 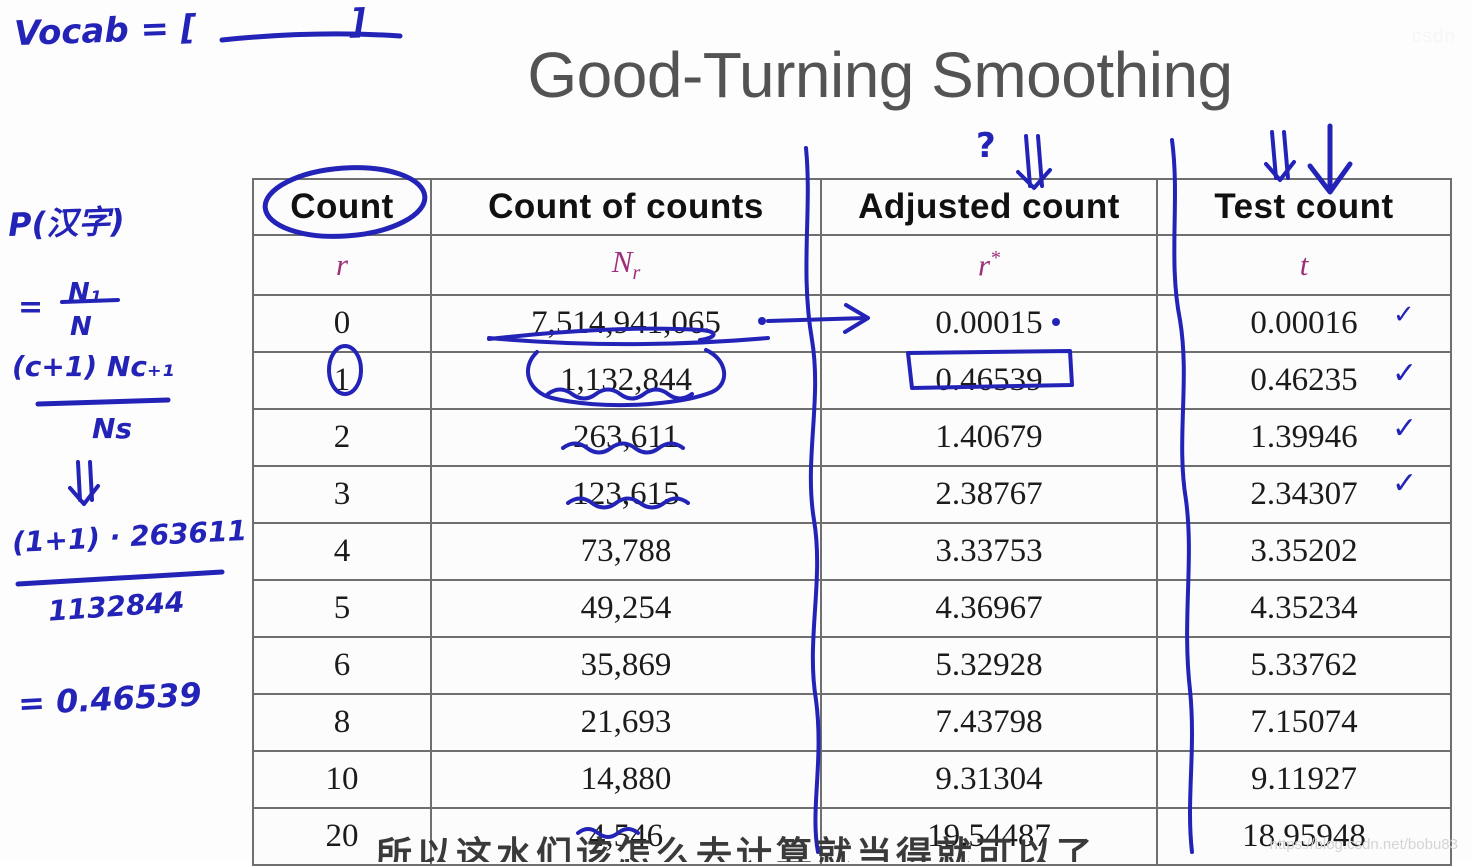 I want to click on annotation-equals: =, so click(x=31, y=307).